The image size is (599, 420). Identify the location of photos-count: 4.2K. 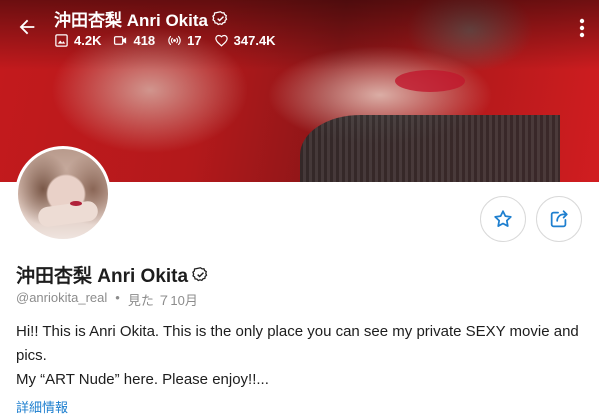
(88, 40).